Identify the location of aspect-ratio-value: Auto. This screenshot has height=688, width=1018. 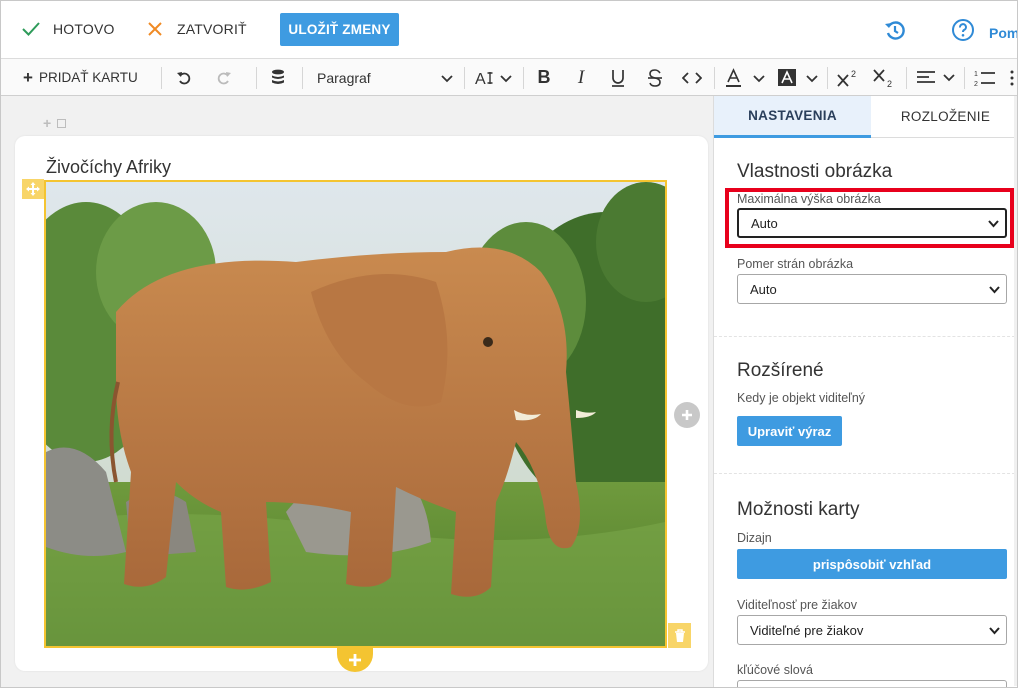
(763, 289).